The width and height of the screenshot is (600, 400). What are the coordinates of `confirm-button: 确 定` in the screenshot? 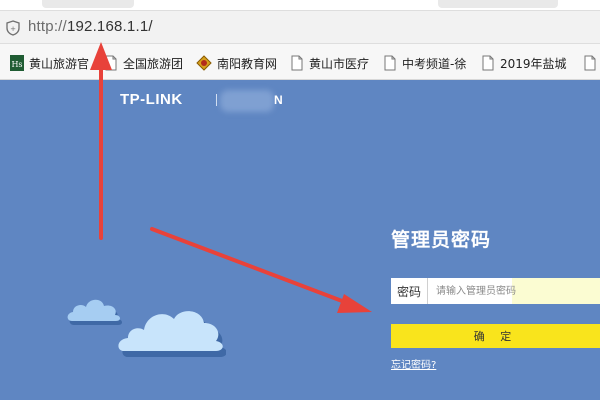 It's located at (495, 336).